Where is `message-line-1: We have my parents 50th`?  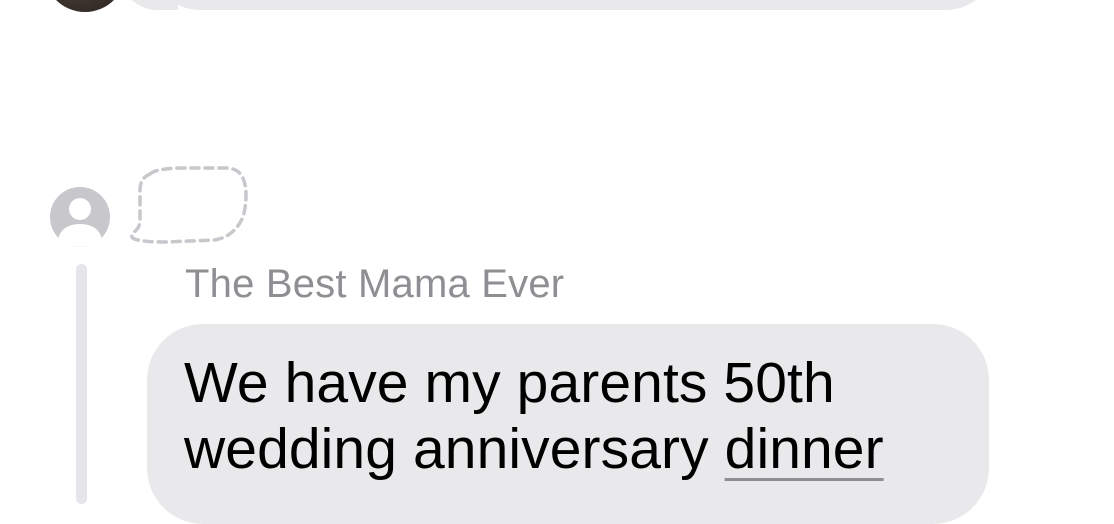 message-line-1: We have my parents 50th is located at coordinates (509, 383).